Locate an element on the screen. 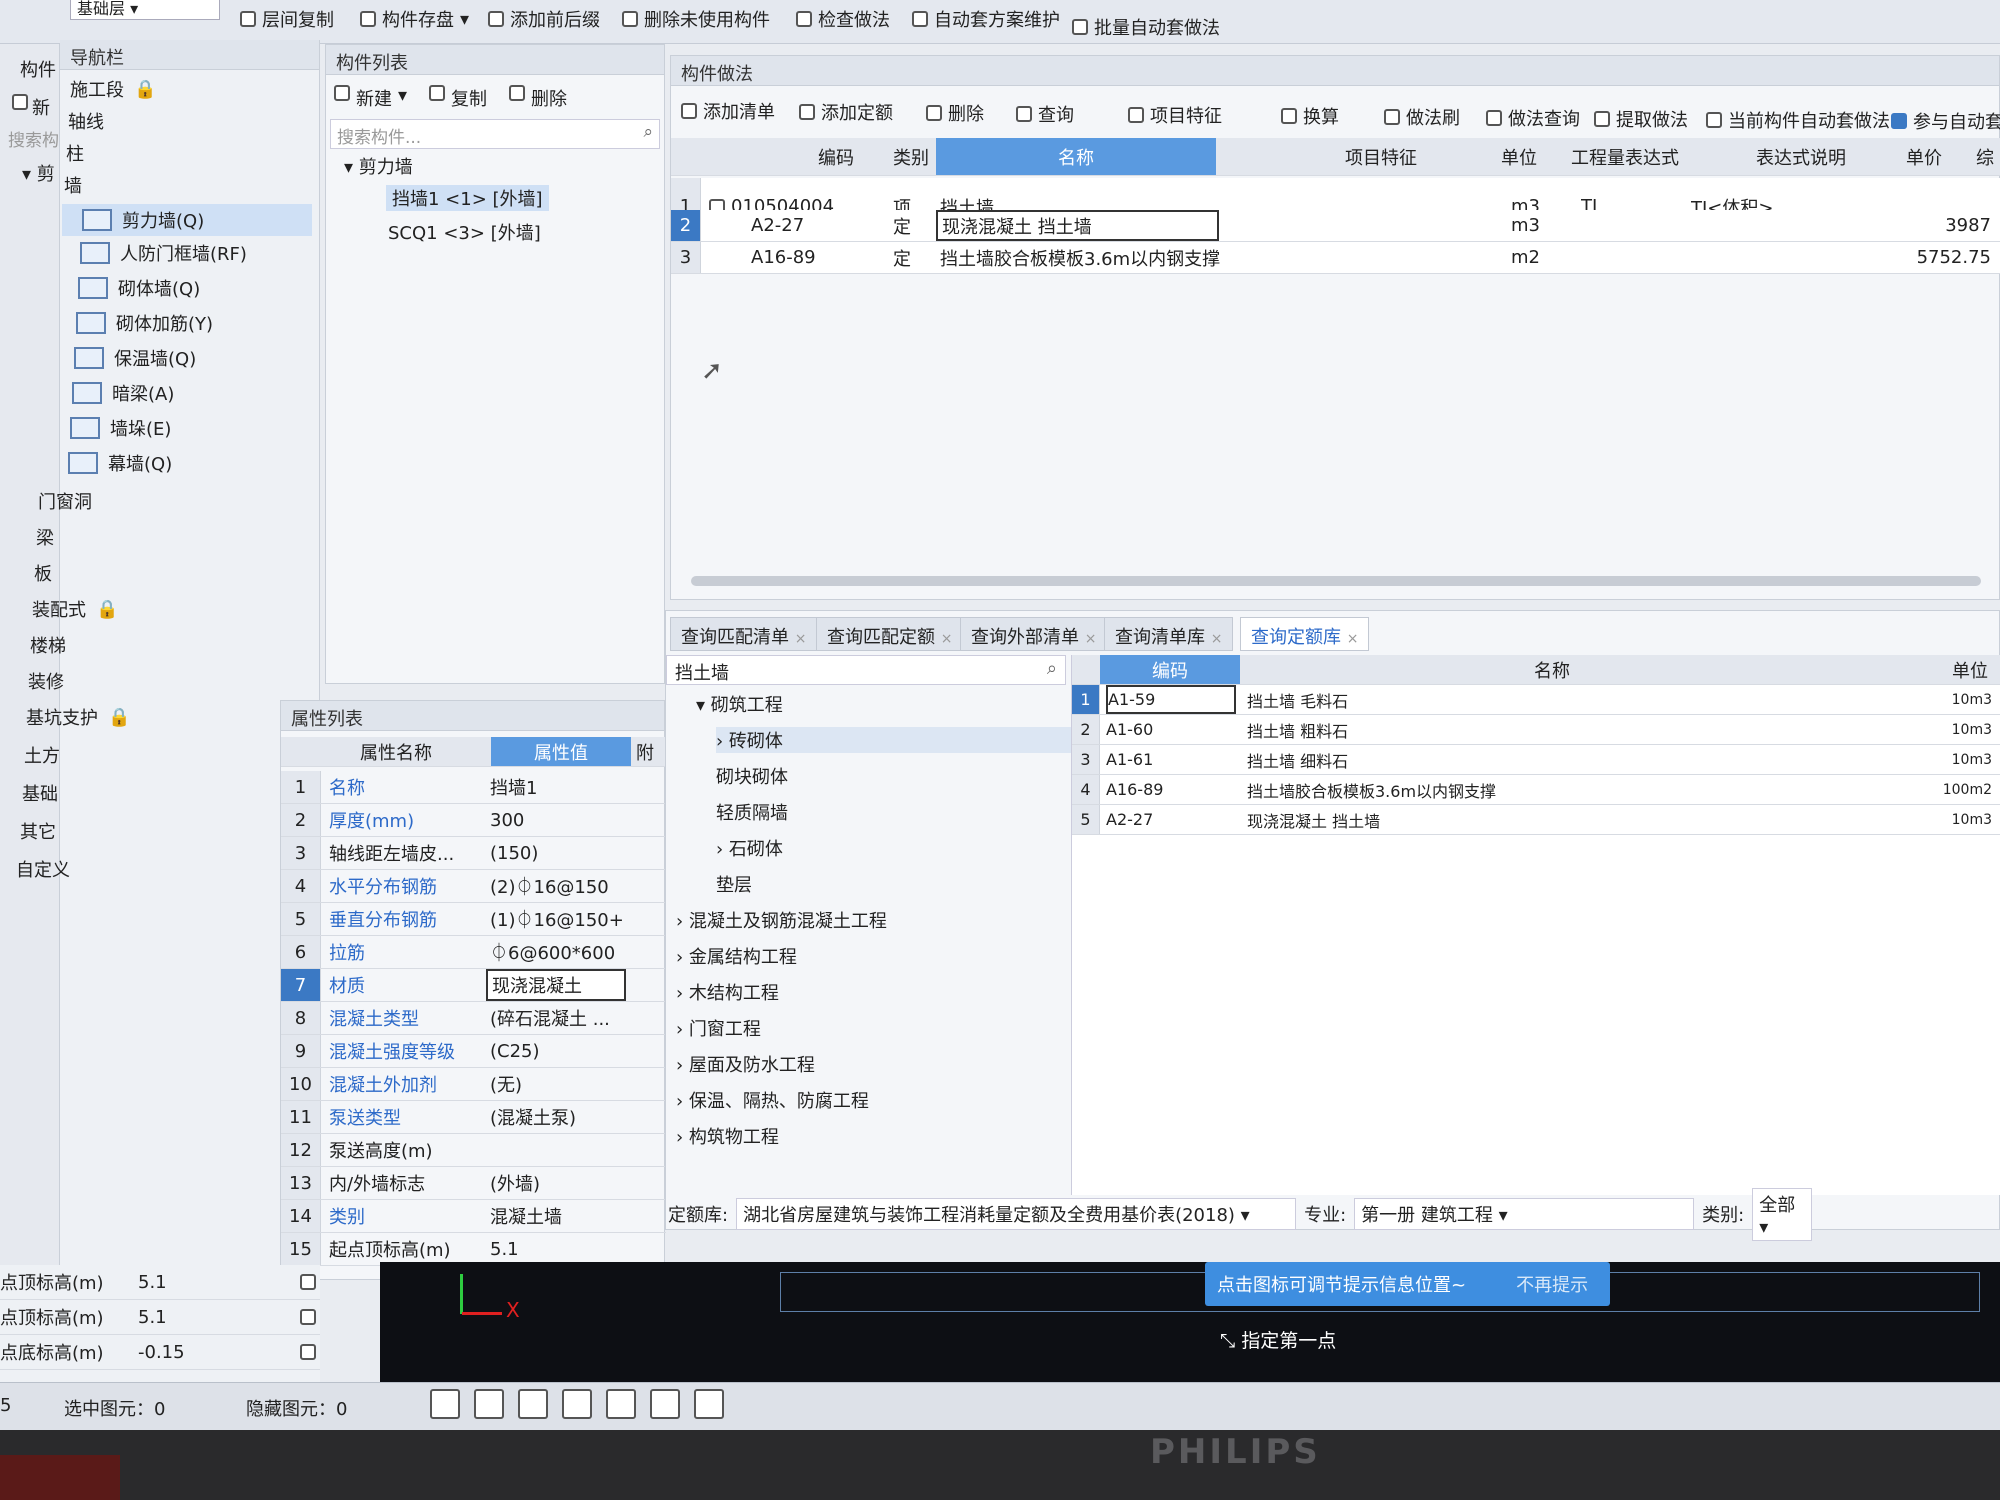 The width and height of the screenshot is (2000, 1500). nav-decoration: 装修 is located at coordinates (46, 681).